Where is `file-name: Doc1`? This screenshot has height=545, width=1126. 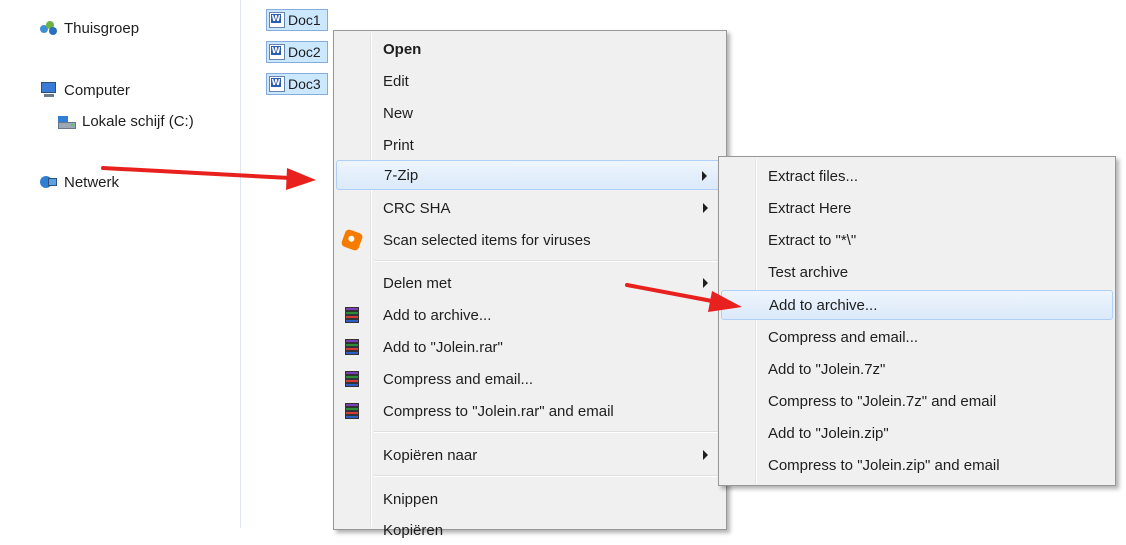 file-name: Doc1 is located at coordinates (304, 20).